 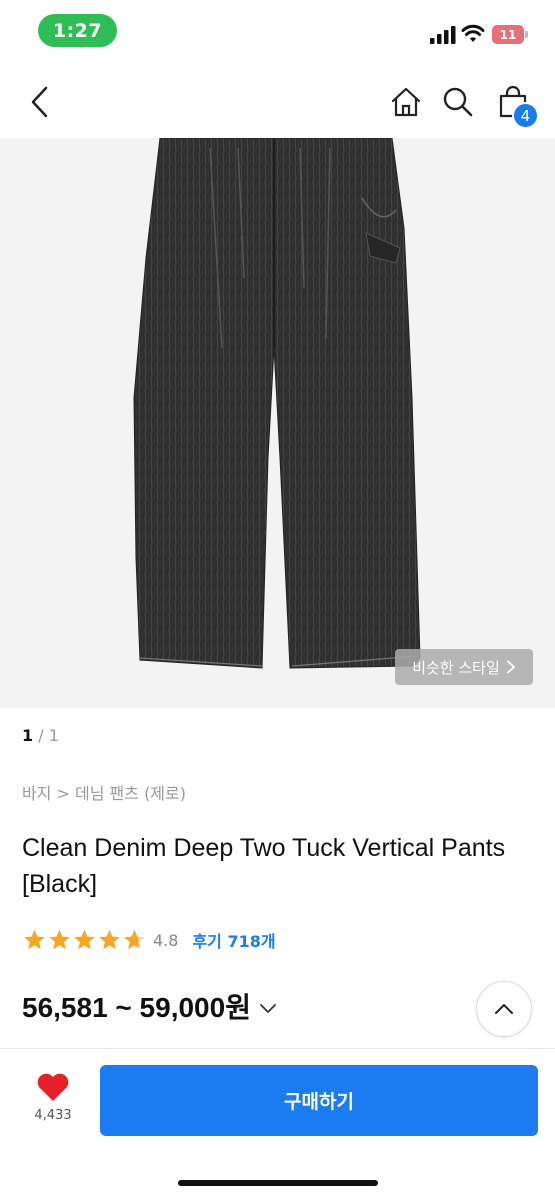 I want to click on home-button, so click(x=406, y=102).